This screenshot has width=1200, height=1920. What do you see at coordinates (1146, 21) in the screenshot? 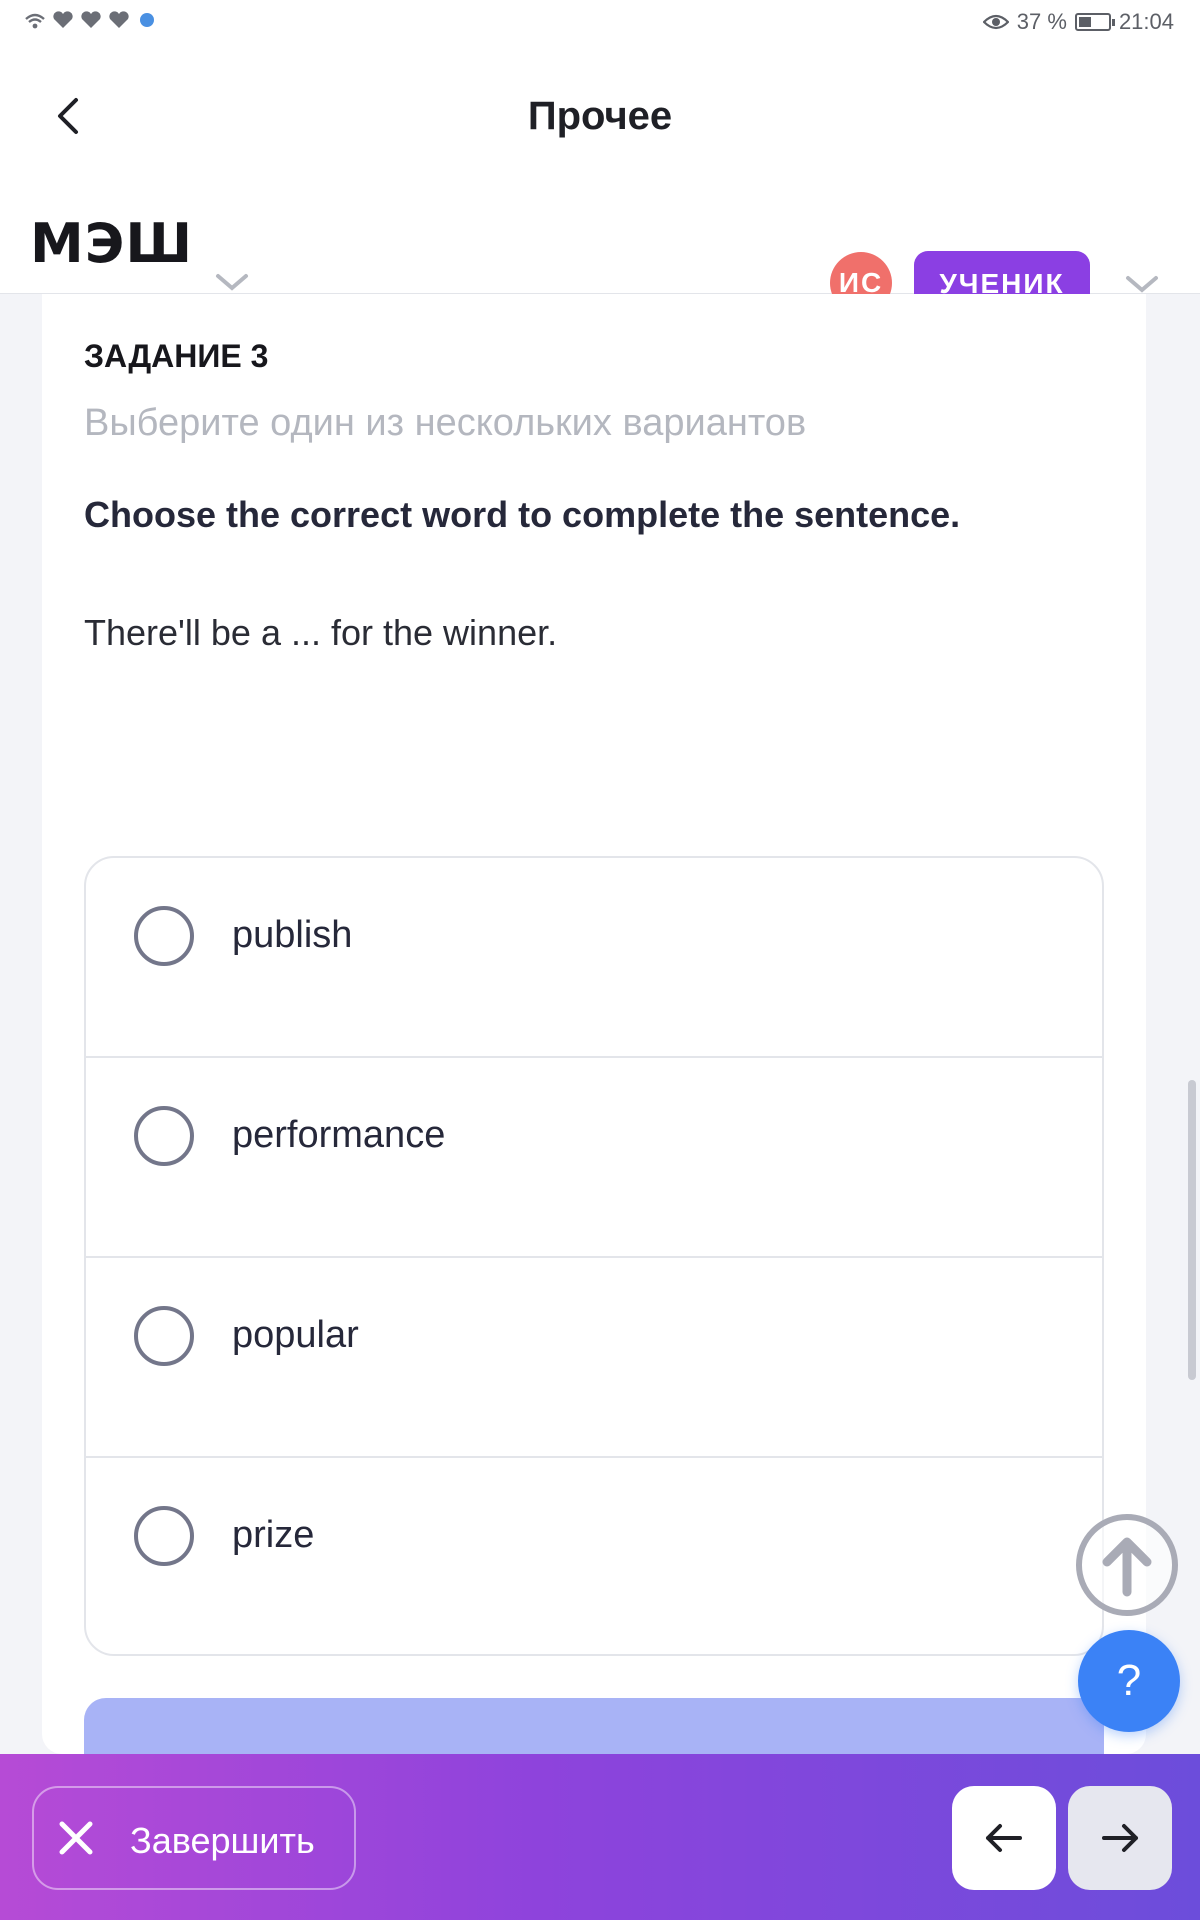
I see `clock: 21:04` at bounding box center [1146, 21].